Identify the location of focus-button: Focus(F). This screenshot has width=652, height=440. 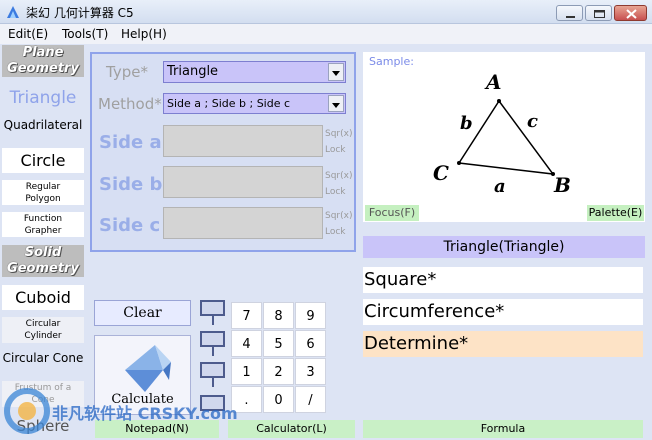
(392, 213).